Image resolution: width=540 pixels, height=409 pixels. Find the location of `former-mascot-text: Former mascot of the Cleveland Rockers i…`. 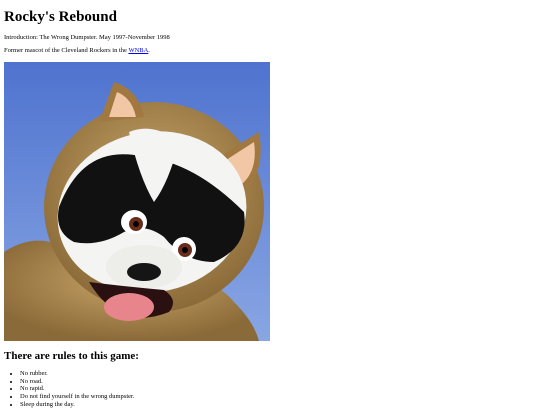

former-mascot-text: Former mascot of the Cleveland Rockers i… is located at coordinates (77, 50).